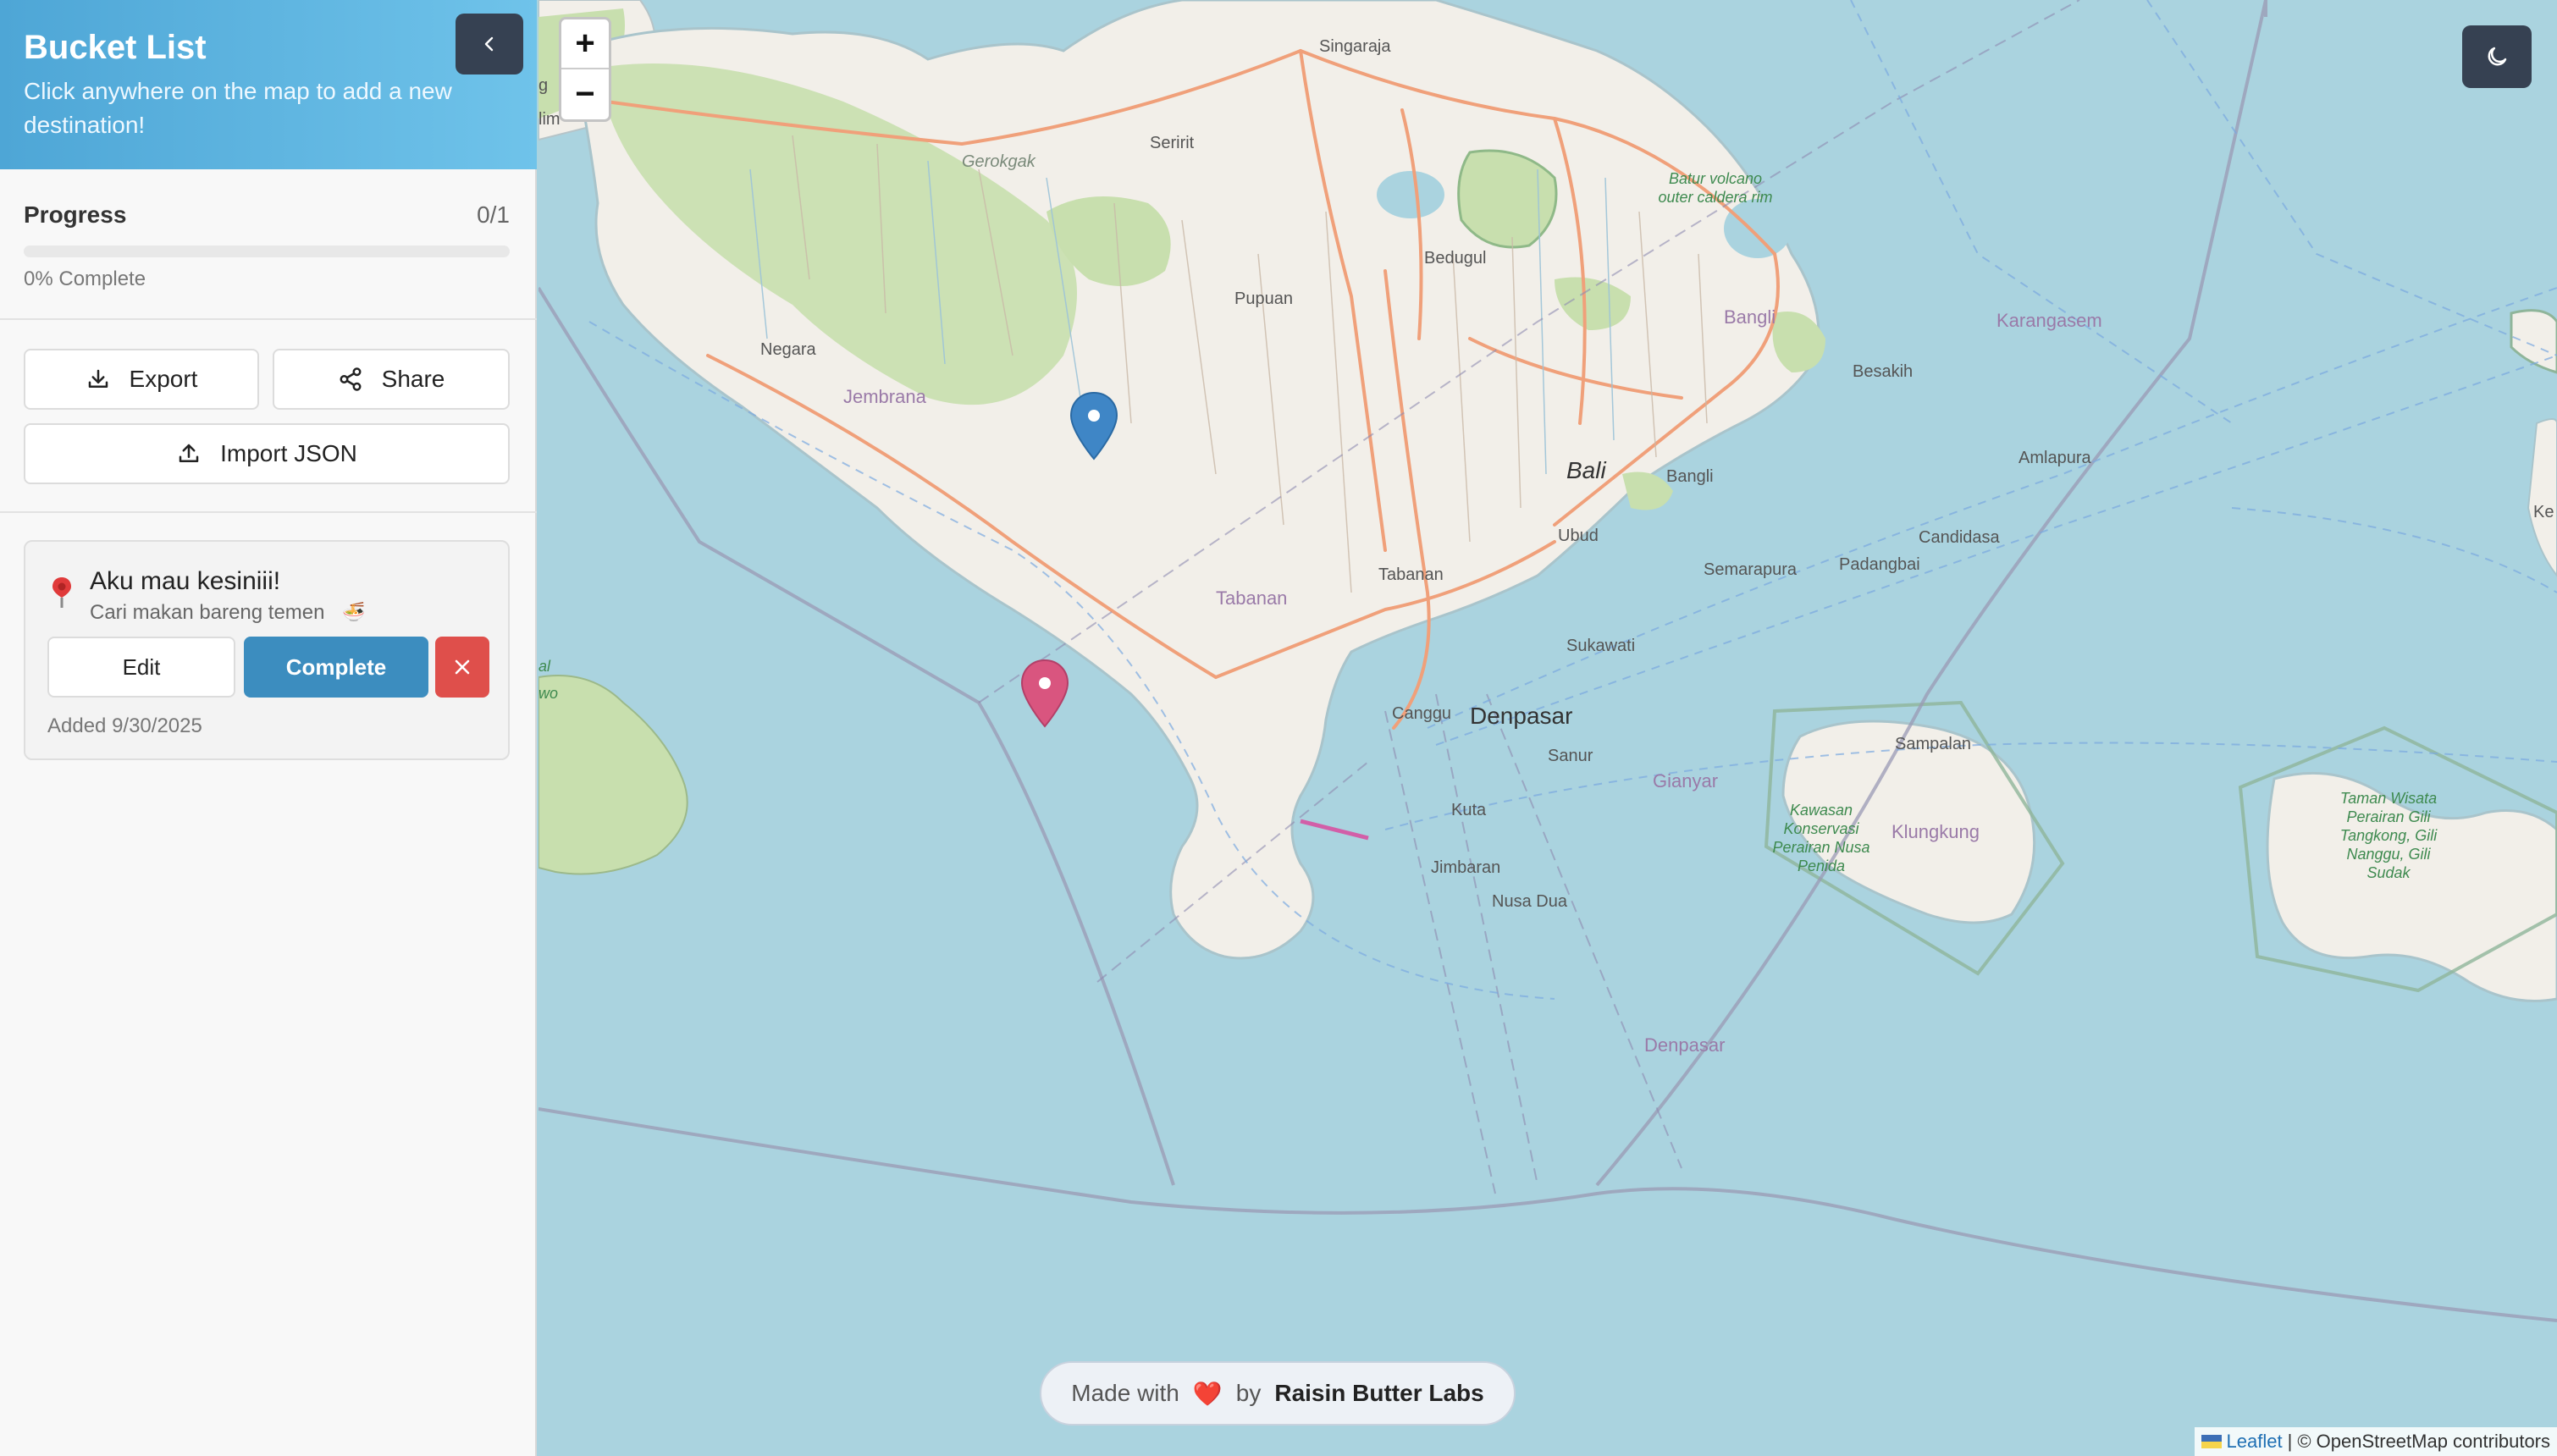 The width and height of the screenshot is (2557, 1456). What do you see at coordinates (268, 416) in the screenshot?
I see `action-buttons: Export Share Import JSON` at bounding box center [268, 416].